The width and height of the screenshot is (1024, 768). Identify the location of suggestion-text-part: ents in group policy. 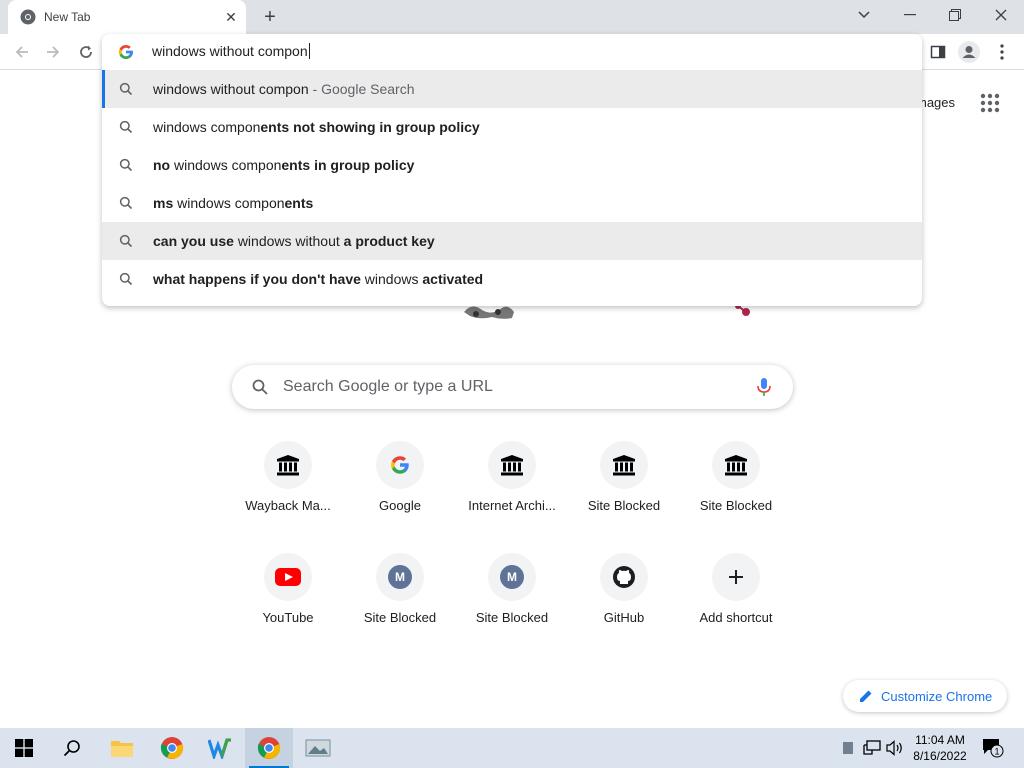
(348, 165).